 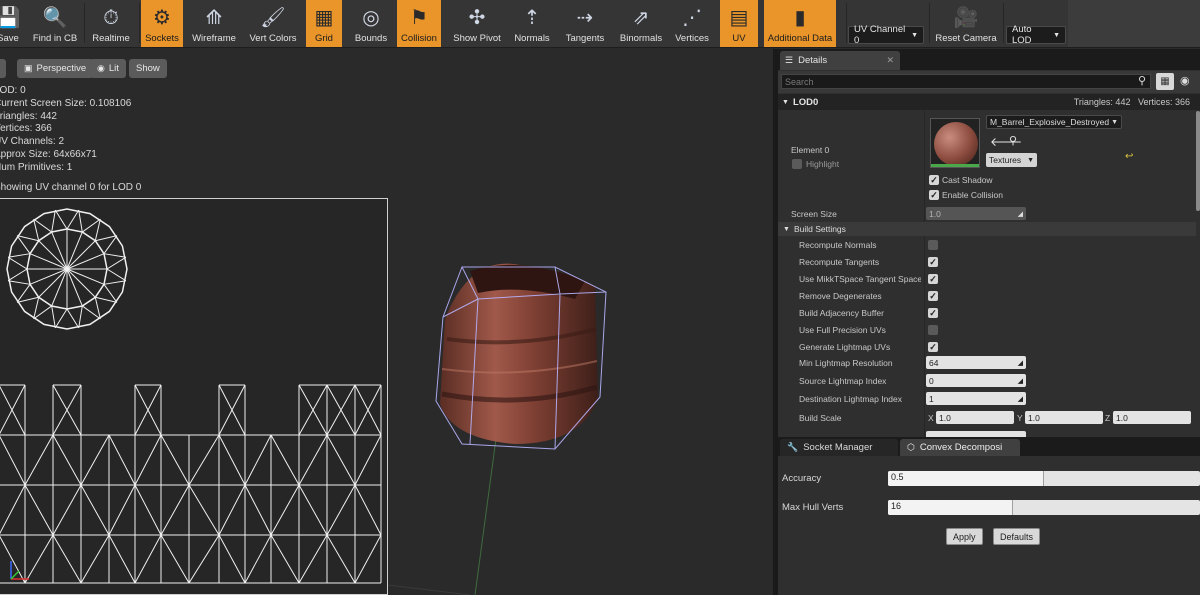 I want to click on toolbar-bounds-button: ◎ Bounds, so click(x=371, y=23).